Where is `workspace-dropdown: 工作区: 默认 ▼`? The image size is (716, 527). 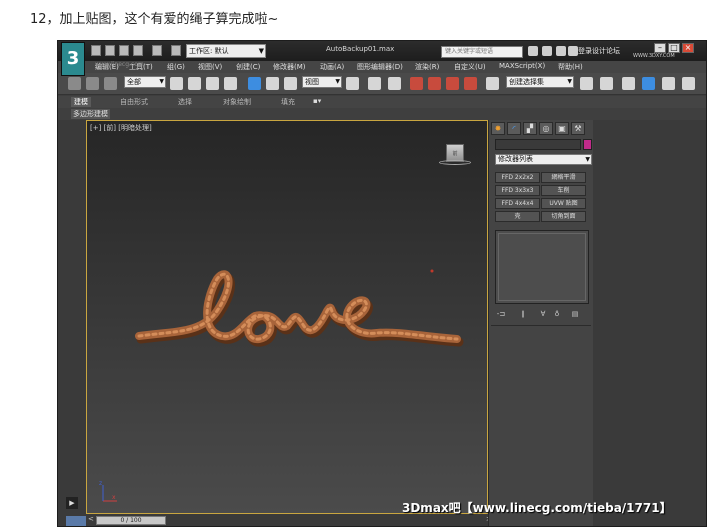
workspace-dropdown: 工作区: 默认 ▼ is located at coordinates (226, 51).